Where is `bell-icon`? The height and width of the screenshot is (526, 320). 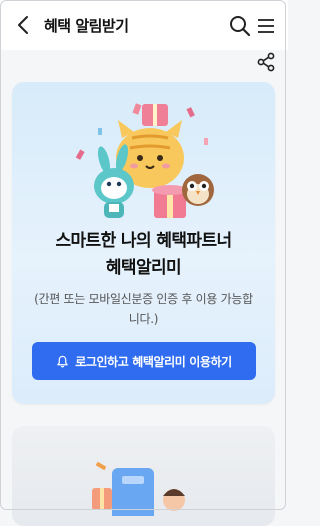 bell-icon is located at coordinates (62, 361).